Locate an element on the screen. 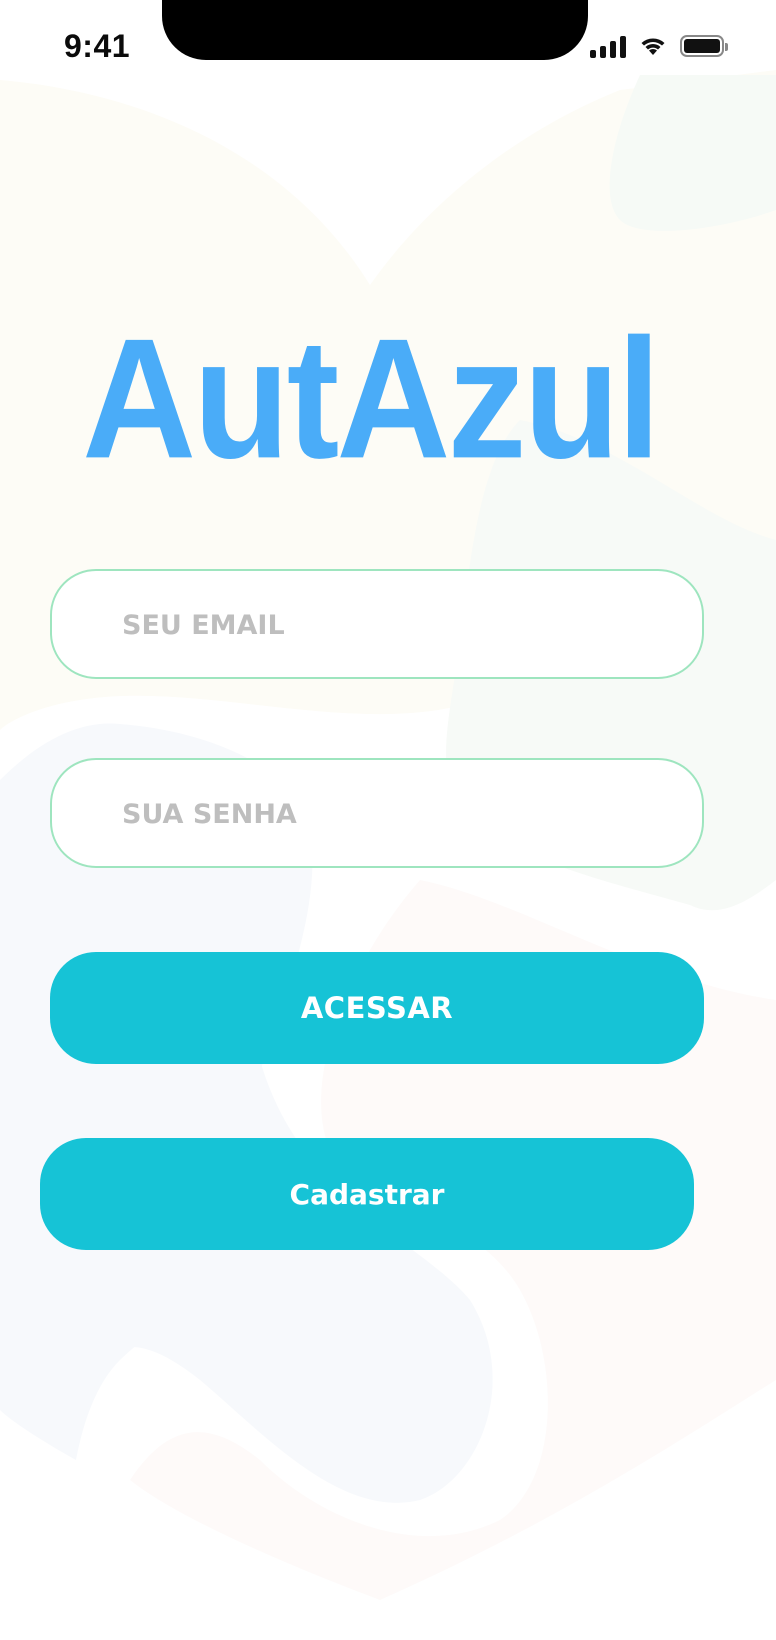  access-button: ACESSAR is located at coordinates (377, 1008).